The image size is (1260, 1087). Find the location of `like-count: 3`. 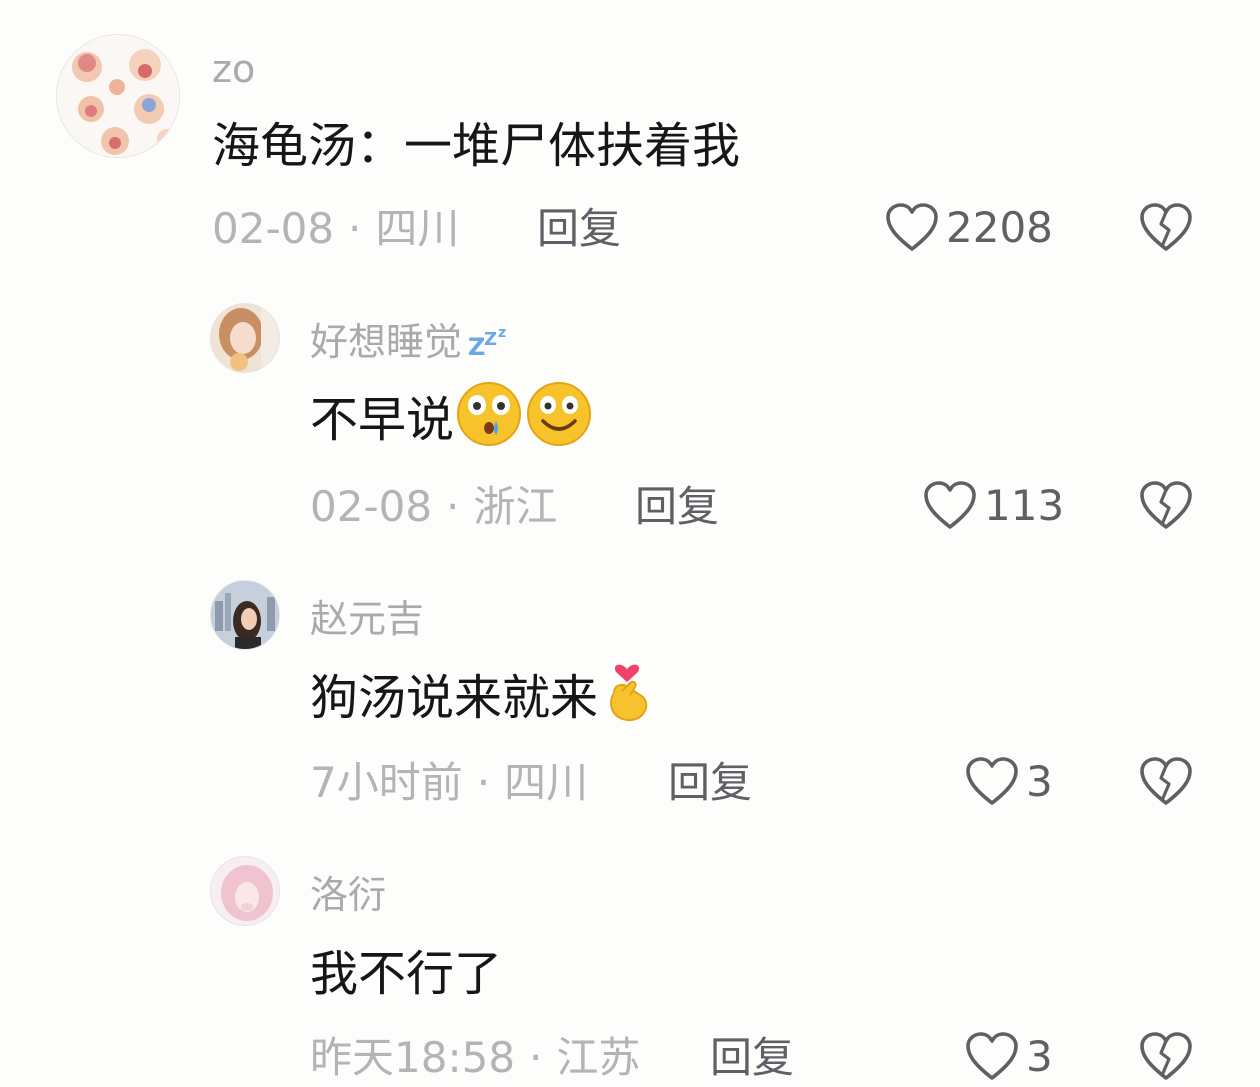

like-count: 3 is located at coordinates (1039, 1056).